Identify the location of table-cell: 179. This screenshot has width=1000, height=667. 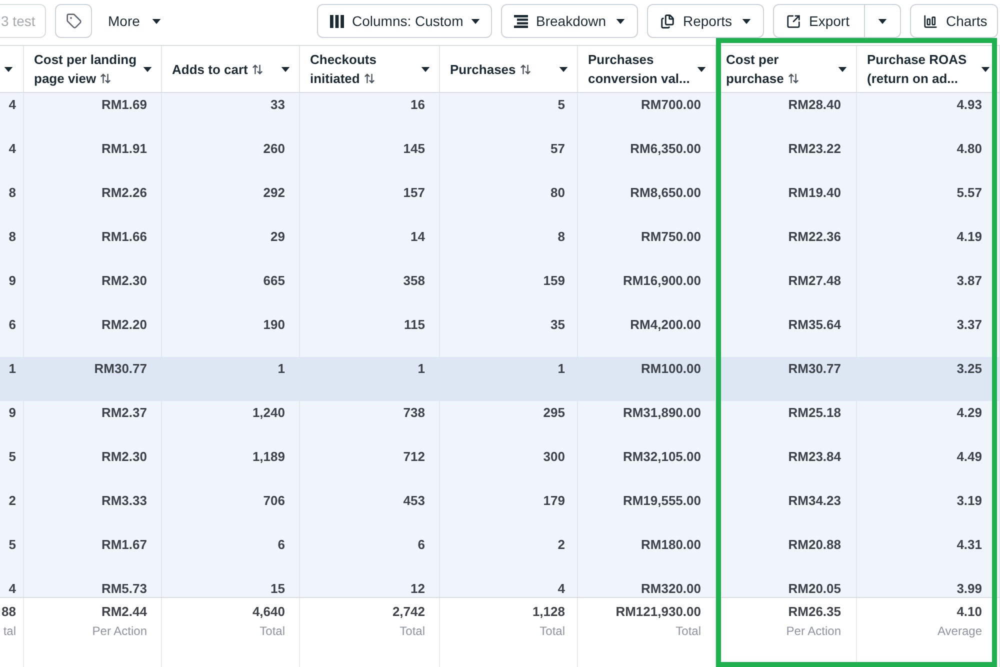
(554, 501).